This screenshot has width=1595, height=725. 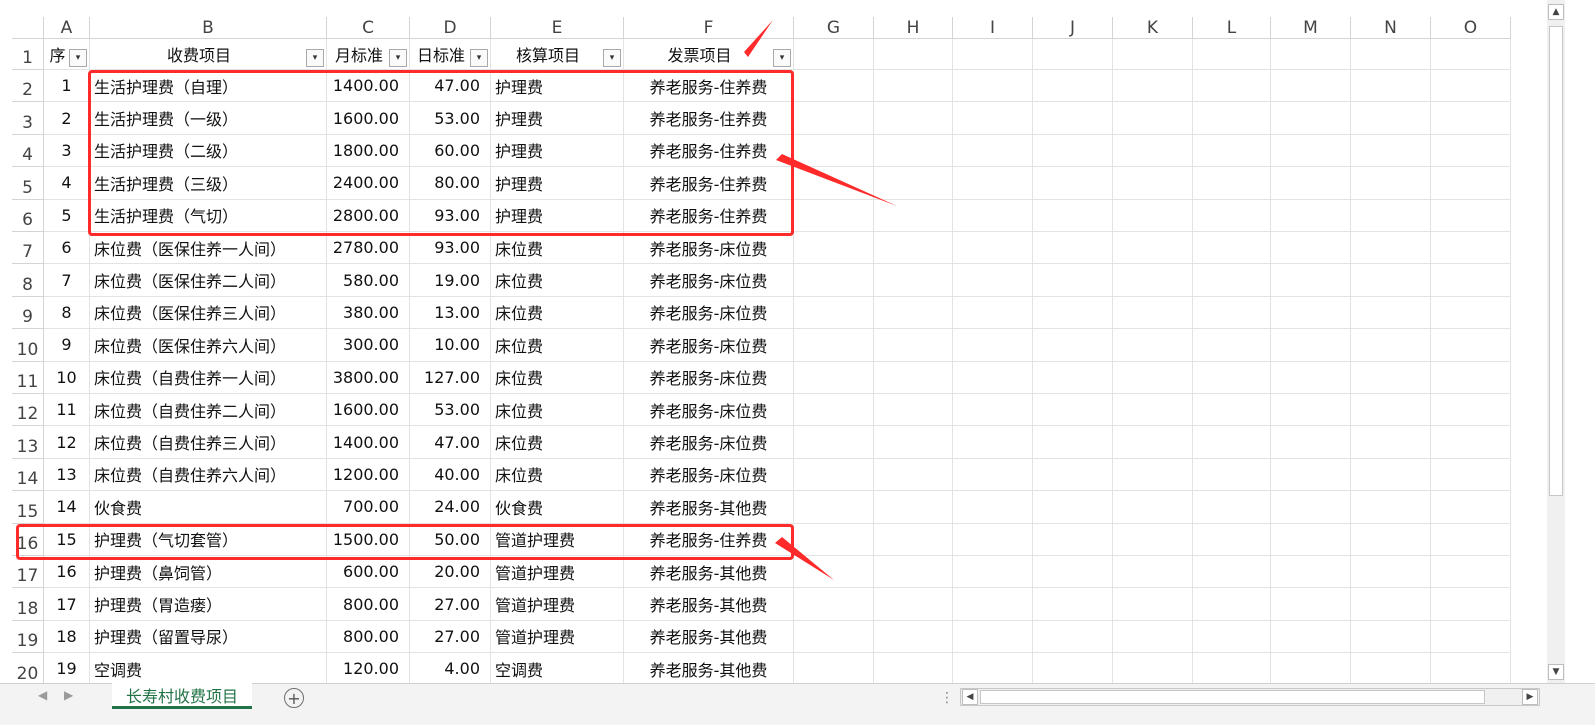 What do you see at coordinates (42, 695) in the screenshot?
I see `prev-sheet-icon: ◀` at bounding box center [42, 695].